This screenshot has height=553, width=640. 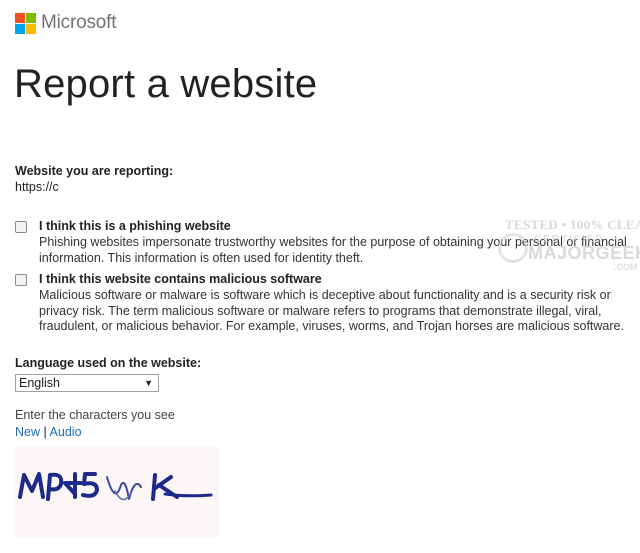 I want to click on language-selected-value: English, so click(x=39, y=383).